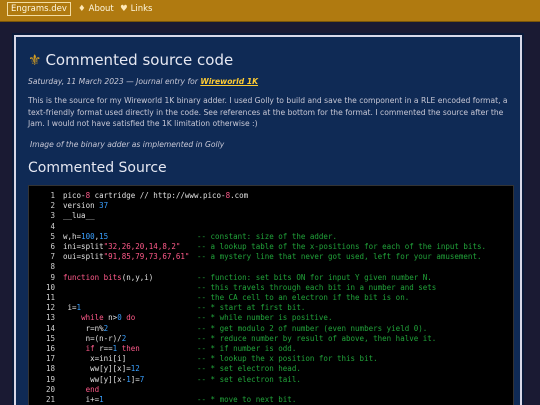  Describe the element at coordinates (126, 257) in the screenshot. I see `code-text: oui=split"91,85,79,73,67,61"` at that location.